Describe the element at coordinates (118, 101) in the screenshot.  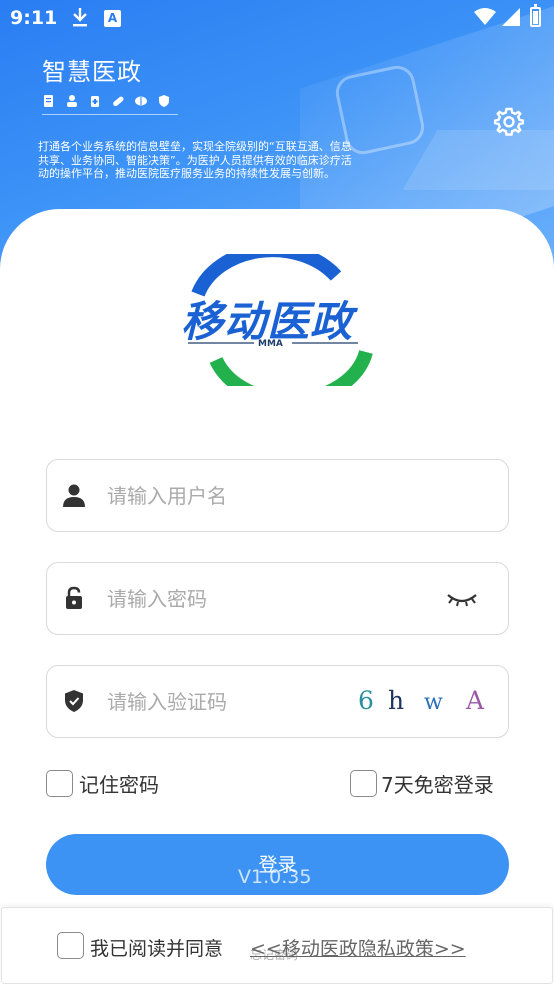
I see `pill-icon` at that location.